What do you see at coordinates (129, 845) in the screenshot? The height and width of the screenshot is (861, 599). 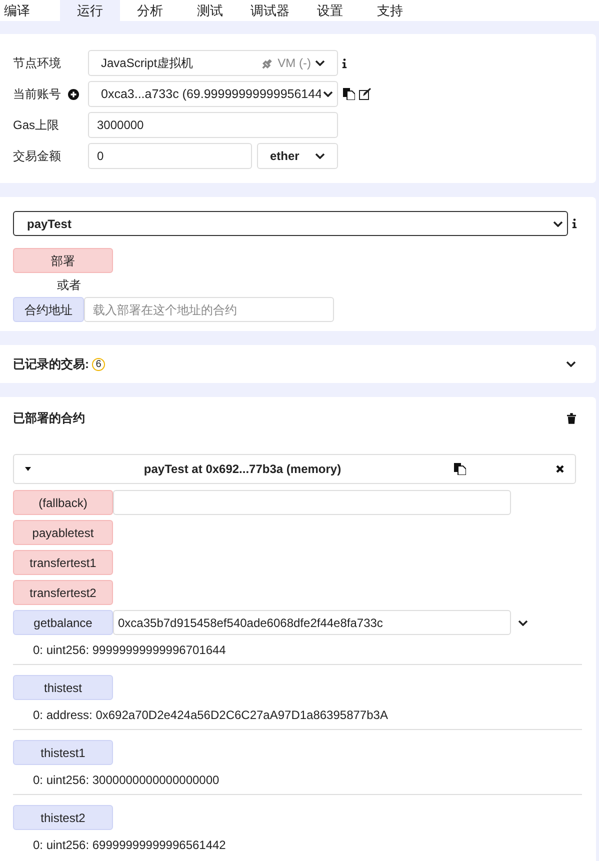 I see `result-text: 0: uint256: 69999999999996561442` at bounding box center [129, 845].